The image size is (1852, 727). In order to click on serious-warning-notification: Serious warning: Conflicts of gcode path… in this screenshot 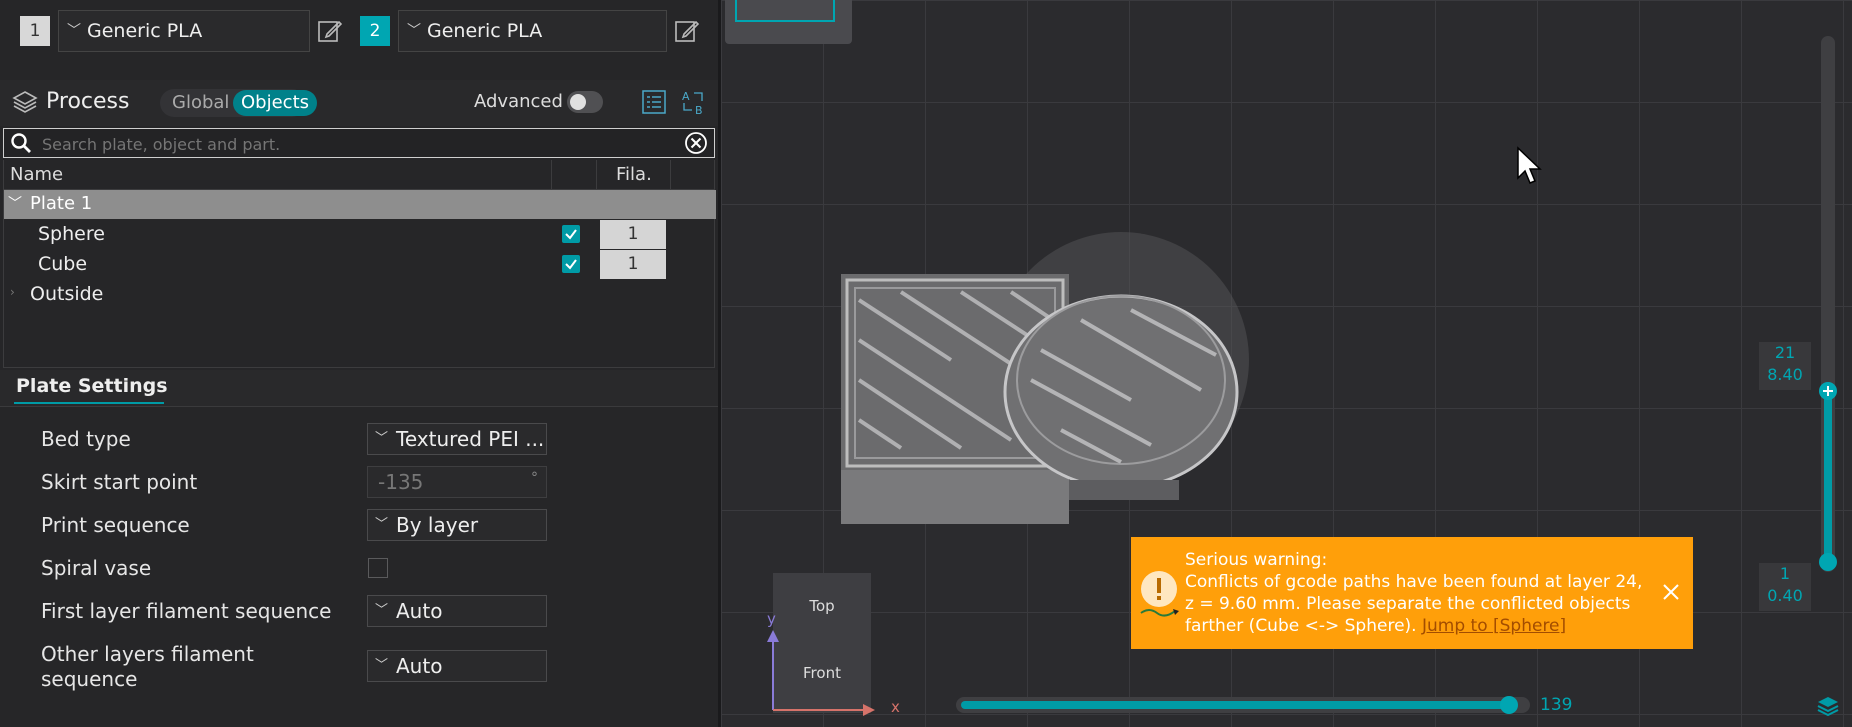, I will do `click(1412, 593)`.